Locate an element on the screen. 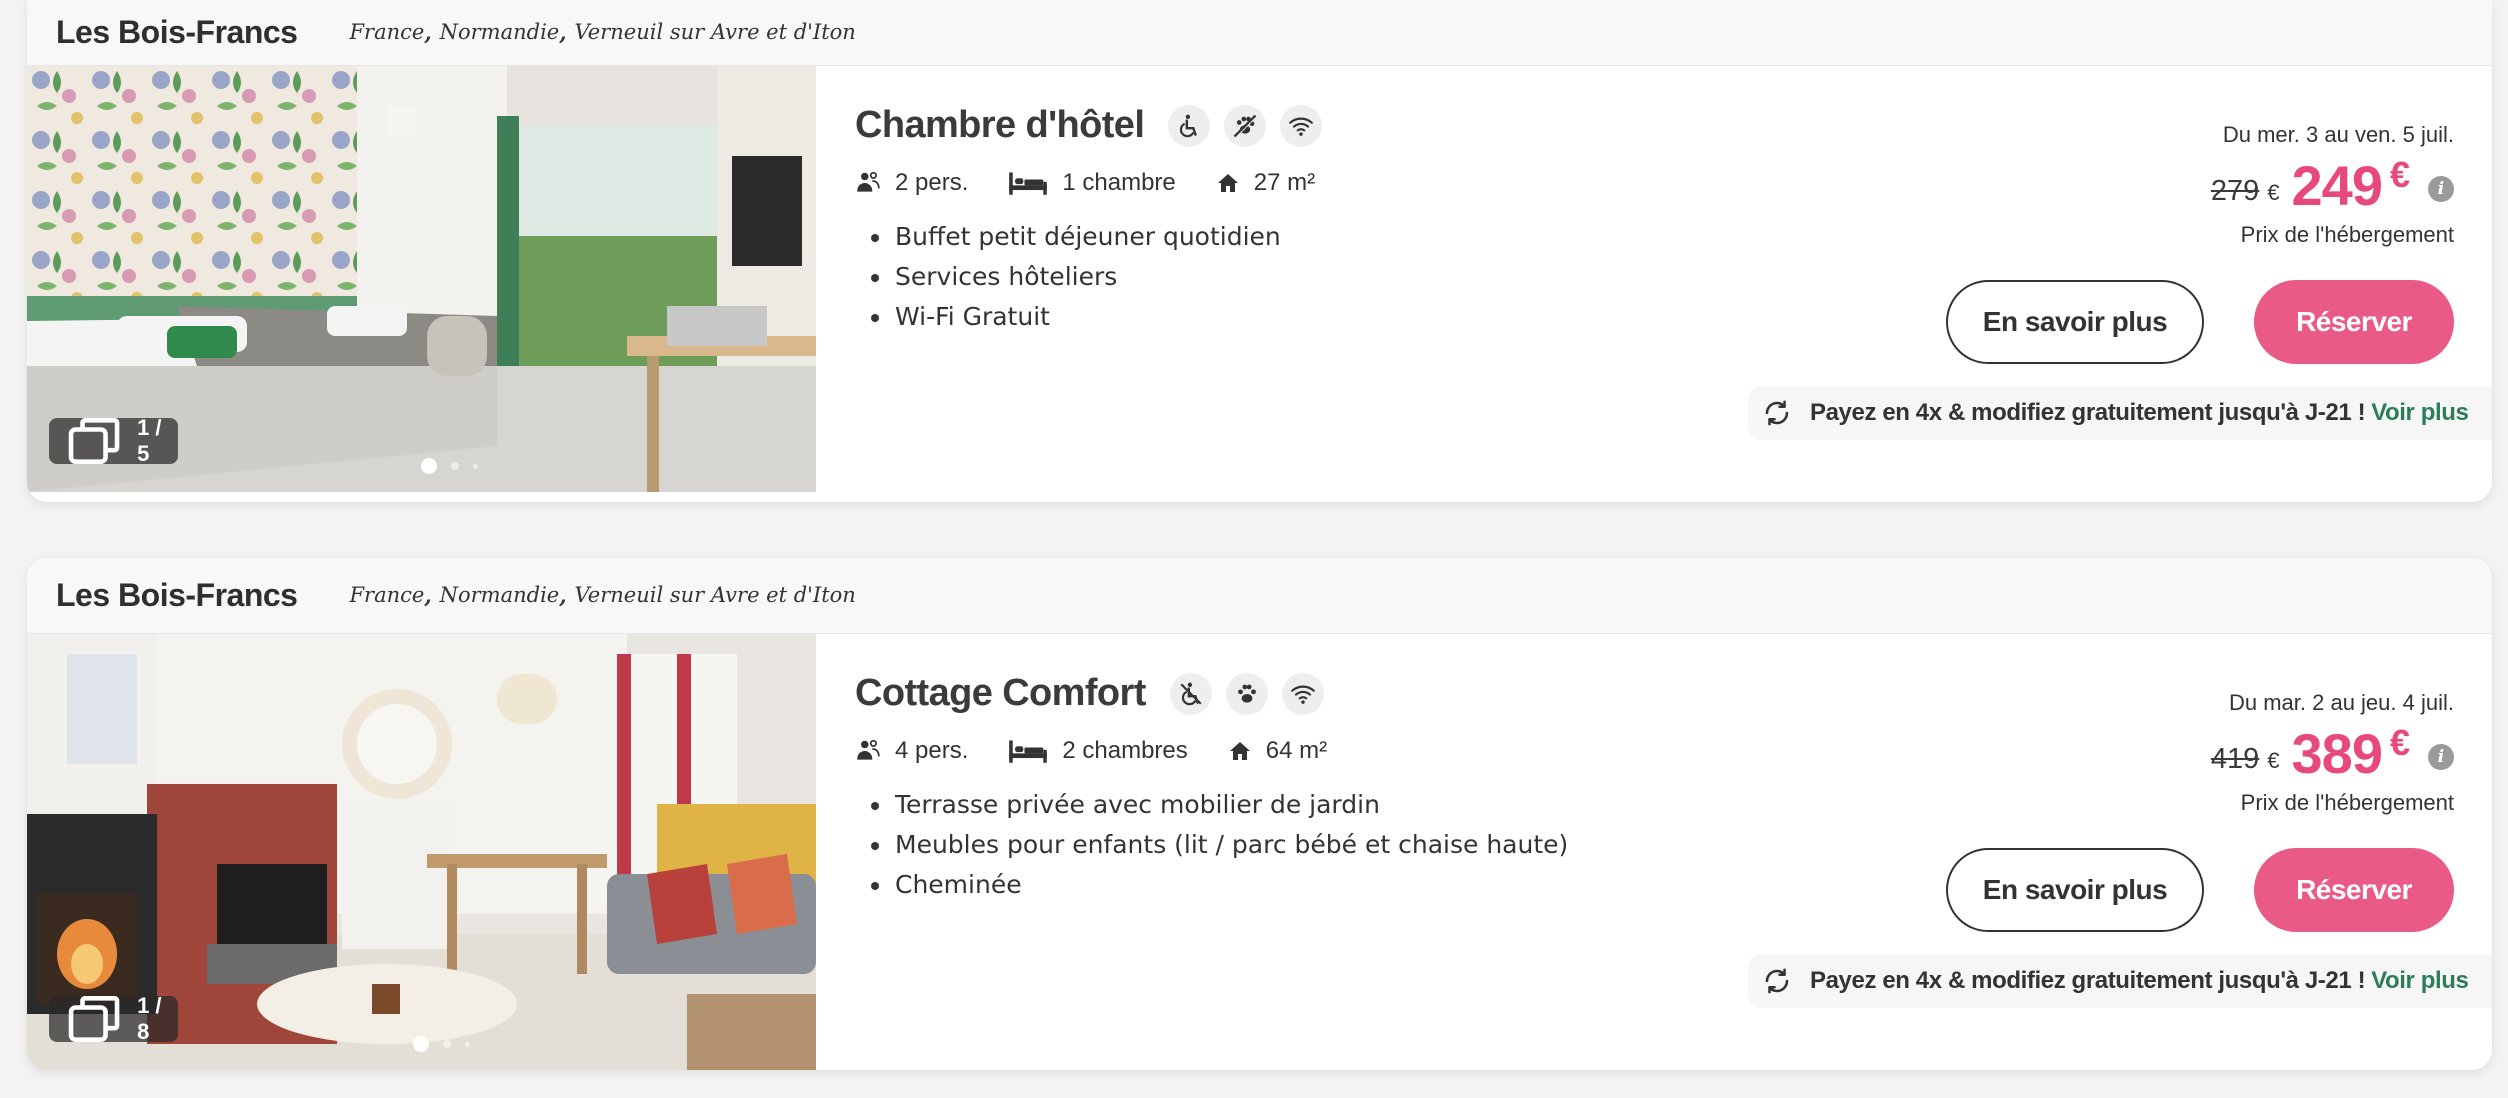 The width and height of the screenshot is (2508, 1098). room-specs: 4 pers. 2 chambres 64 m² is located at coordinates (1211, 751).